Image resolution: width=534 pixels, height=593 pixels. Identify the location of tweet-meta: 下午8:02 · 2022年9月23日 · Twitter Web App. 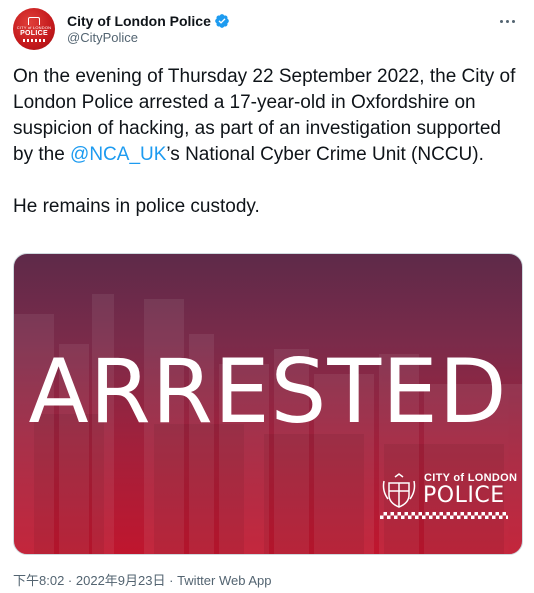
(142, 579).